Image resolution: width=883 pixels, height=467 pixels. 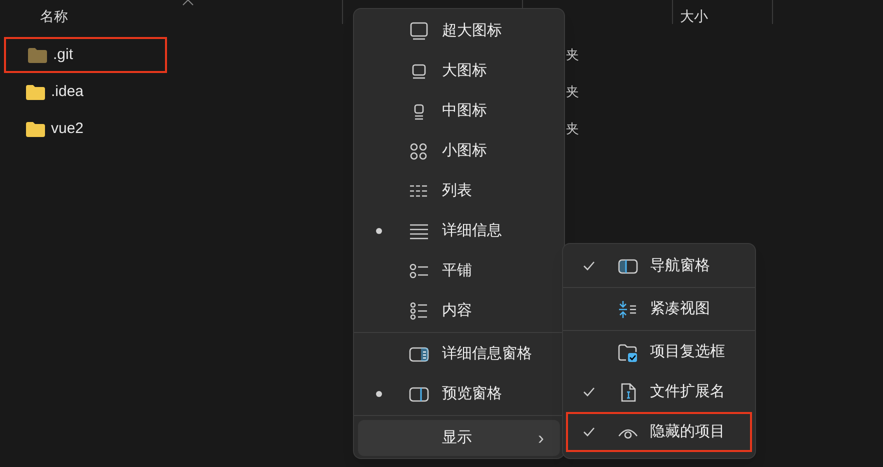 I want to click on menu-item: 平铺, so click(x=459, y=271).